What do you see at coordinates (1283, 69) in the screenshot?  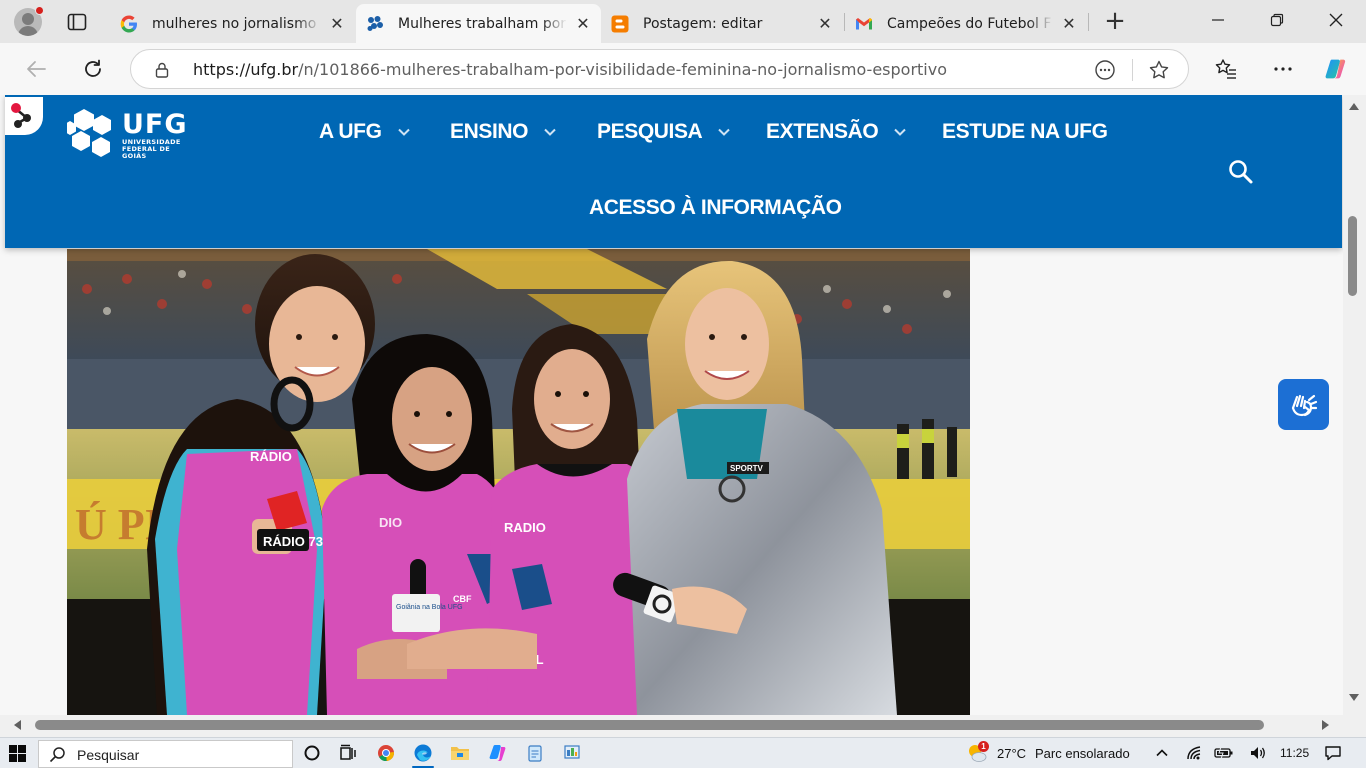 I see `settings-menu-icon` at bounding box center [1283, 69].